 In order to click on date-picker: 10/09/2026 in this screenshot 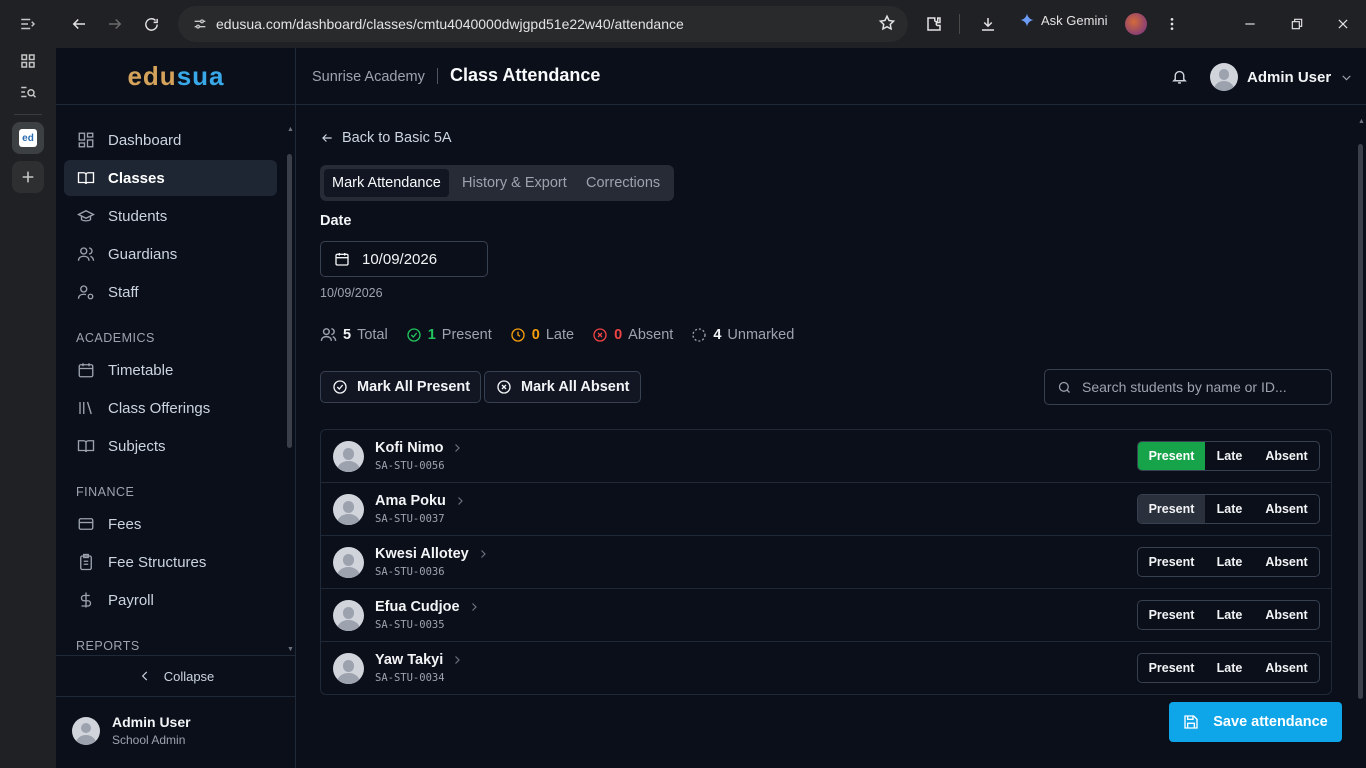, I will do `click(404, 259)`.